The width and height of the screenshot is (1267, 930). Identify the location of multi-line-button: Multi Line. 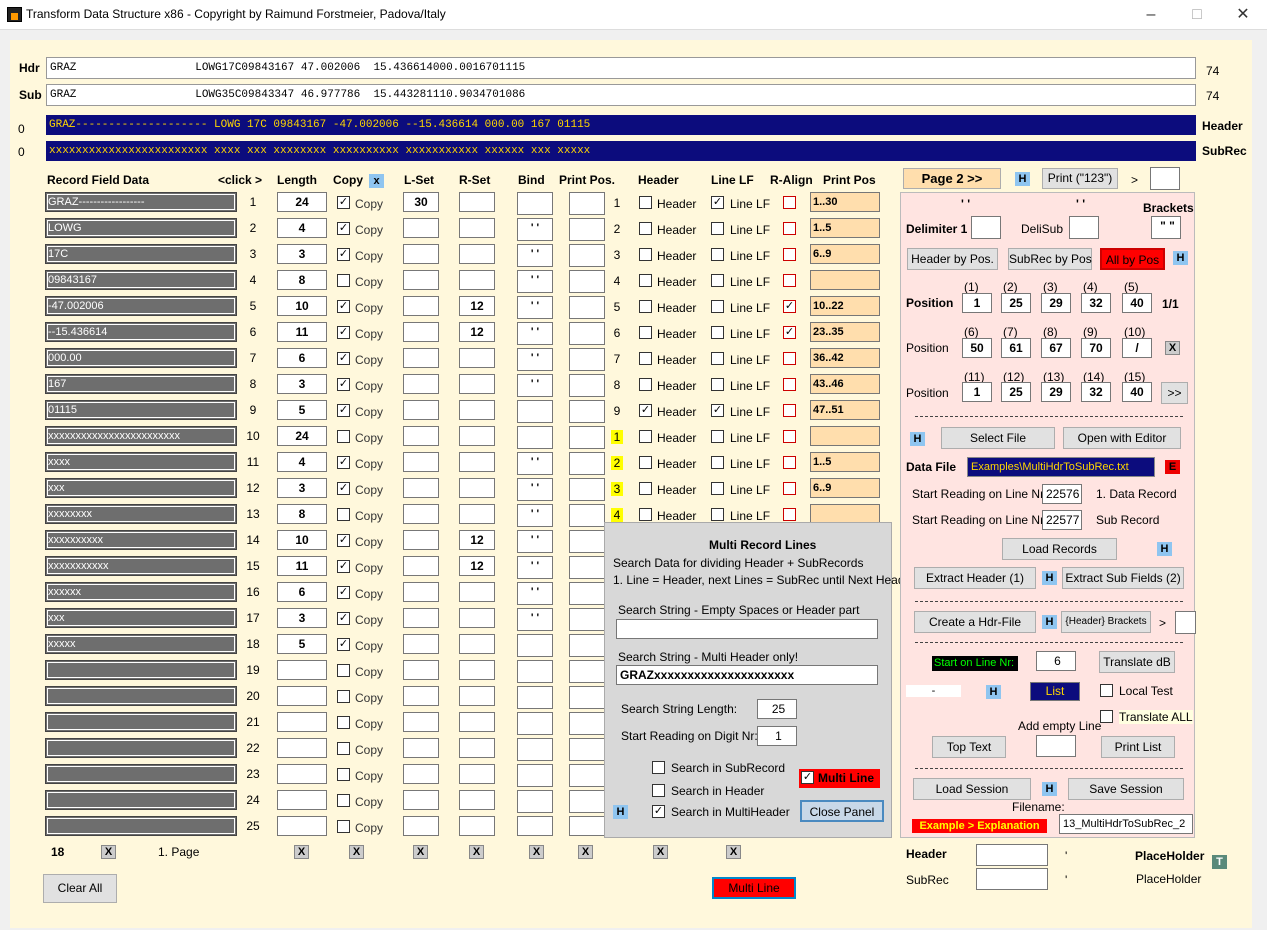
(754, 888).